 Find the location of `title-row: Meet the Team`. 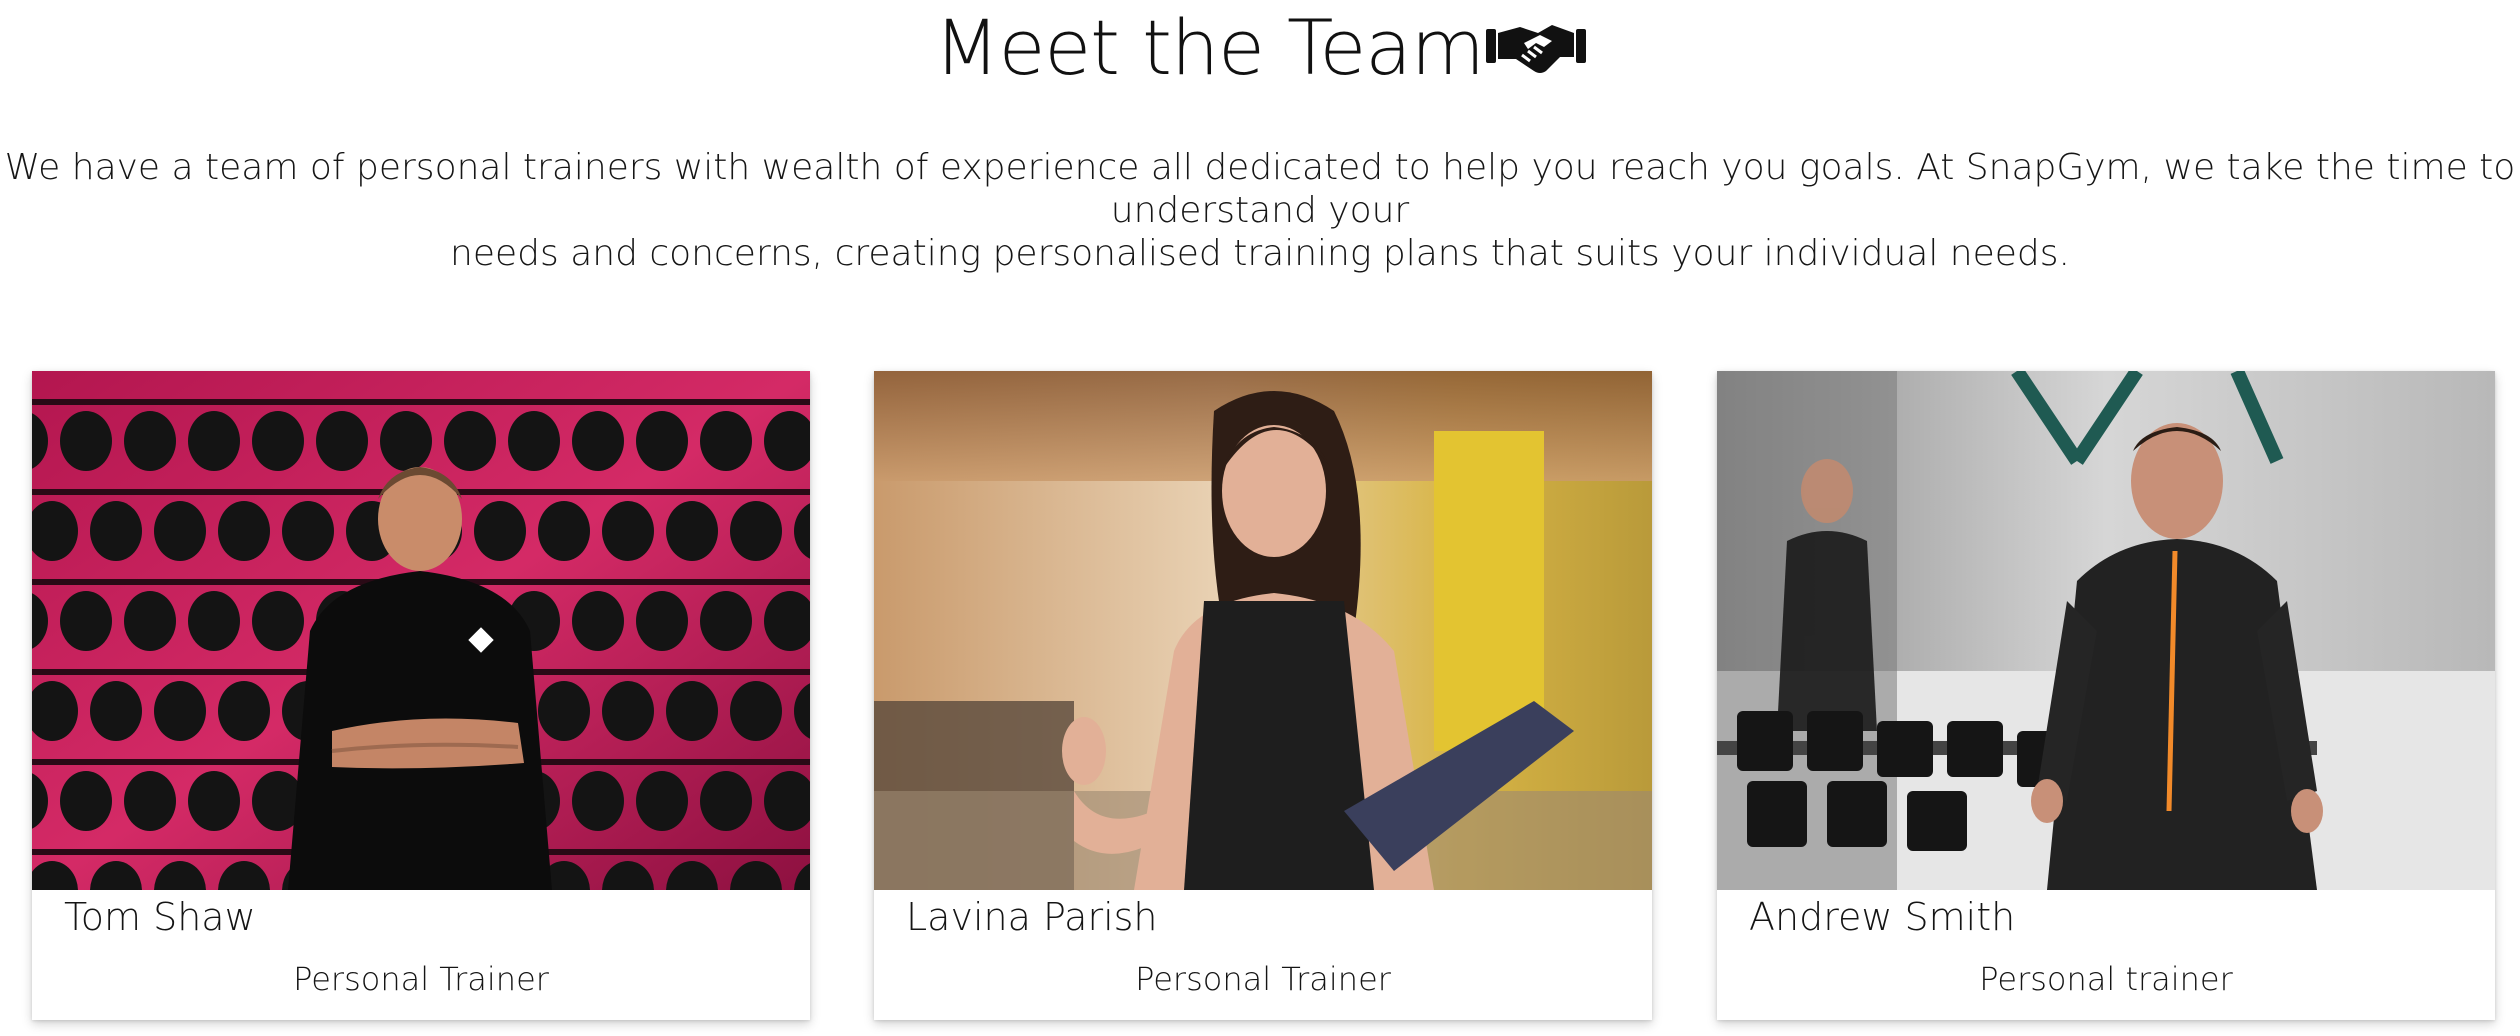

title-row: Meet the Team is located at coordinates (1260, 48).